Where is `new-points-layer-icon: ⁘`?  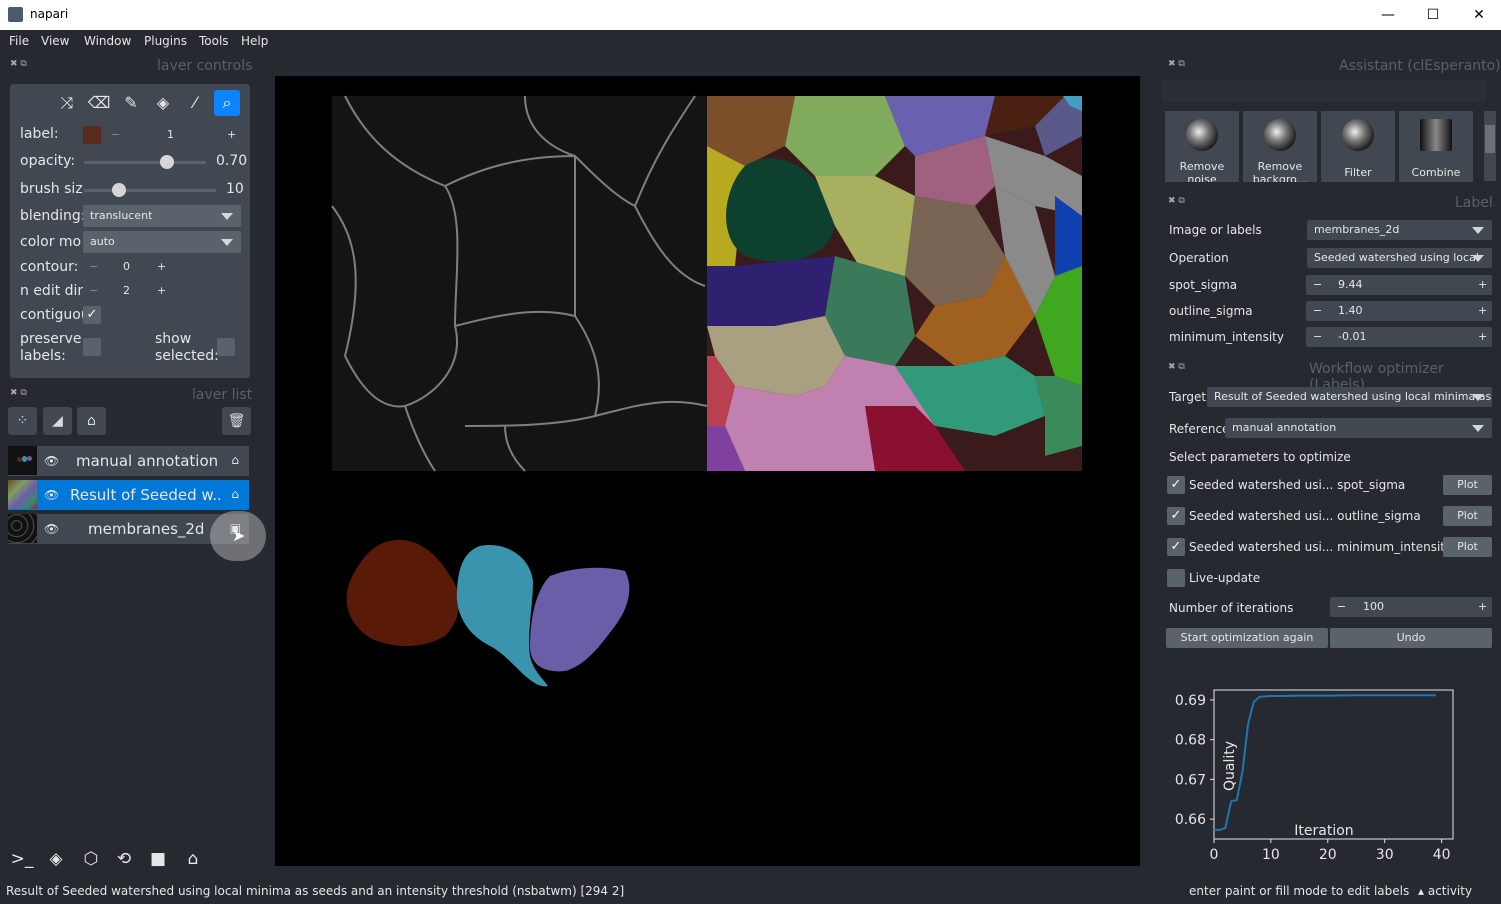 new-points-layer-icon: ⁘ is located at coordinates (22, 421).